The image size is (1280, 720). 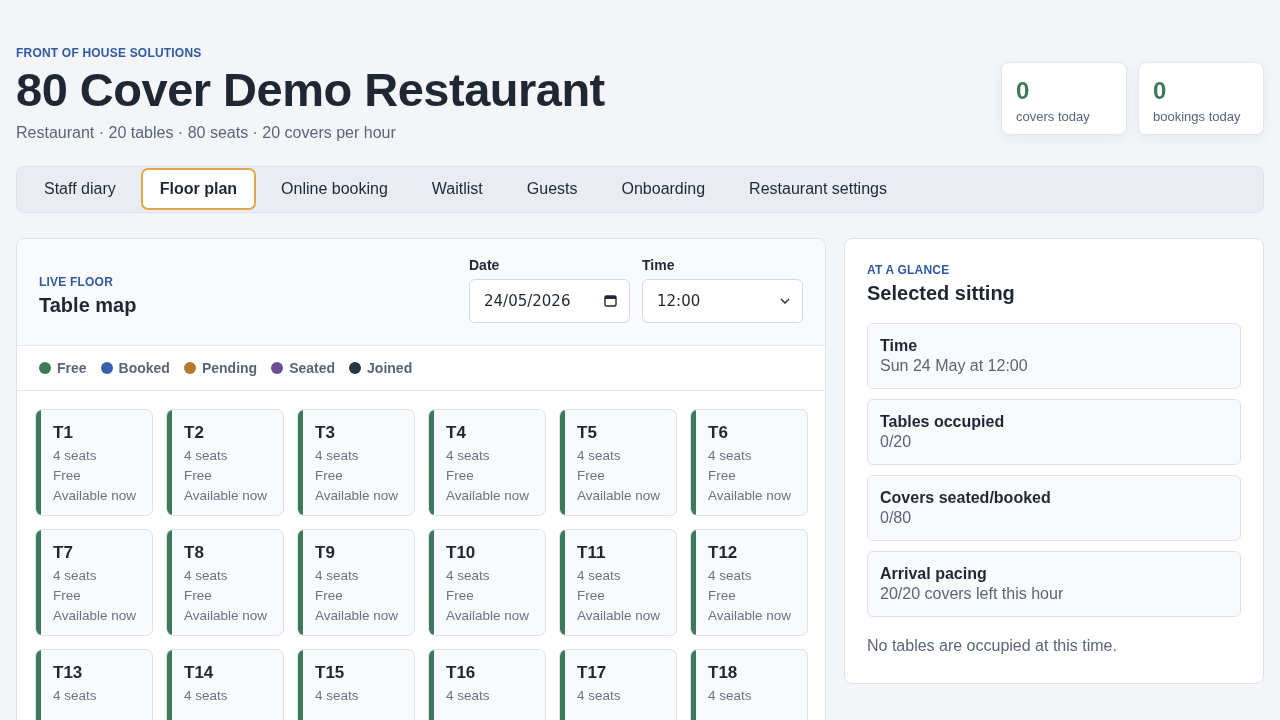 What do you see at coordinates (461, 552) in the screenshot?
I see `table-name: T10` at bounding box center [461, 552].